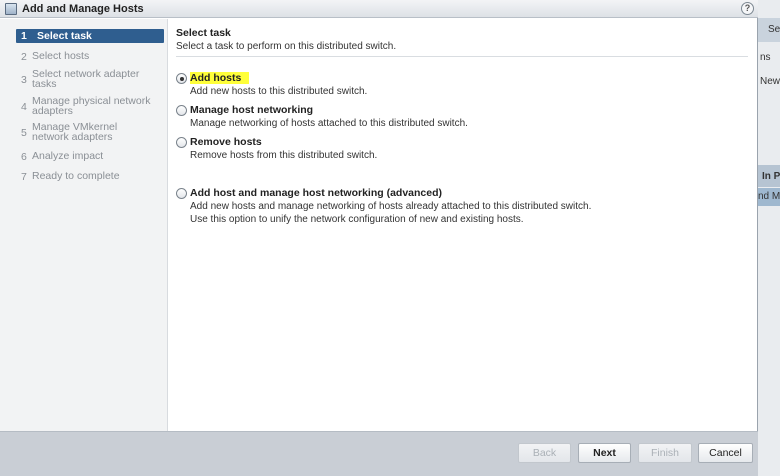  I want to click on step-label: Manage physical network adapters, so click(91, 106).